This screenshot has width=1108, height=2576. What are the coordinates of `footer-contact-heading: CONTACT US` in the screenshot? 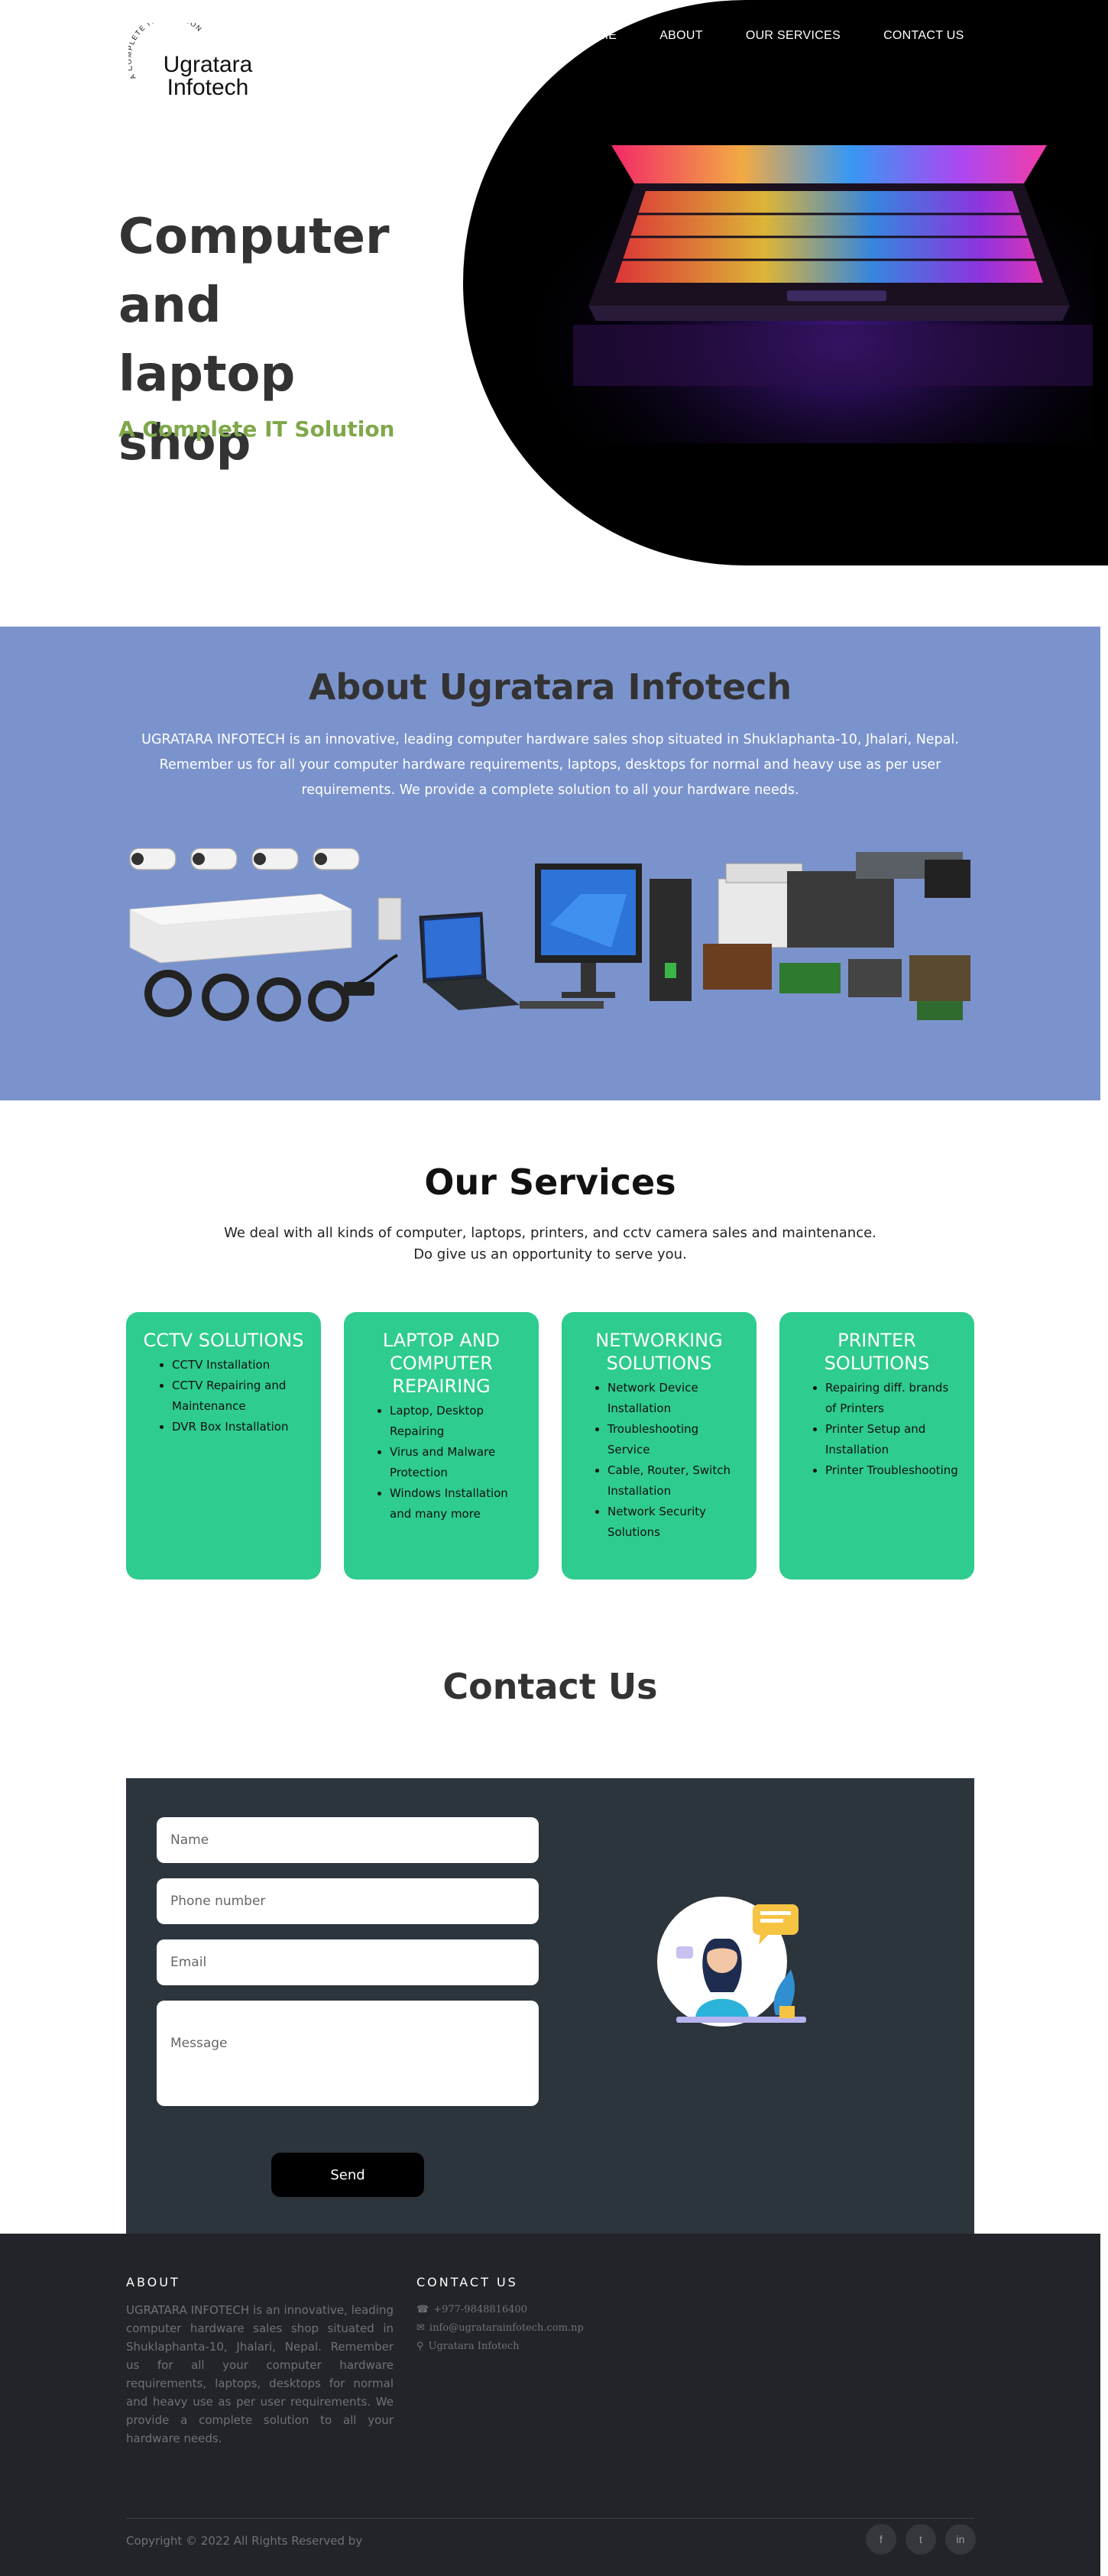 It's located at (467, 2282).